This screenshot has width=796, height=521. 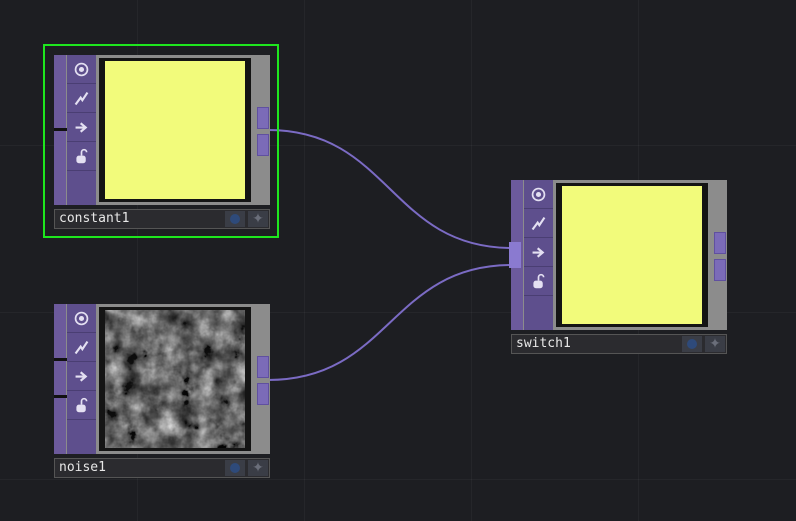 I want to click on preview-noise, so click(x=175, y=379).